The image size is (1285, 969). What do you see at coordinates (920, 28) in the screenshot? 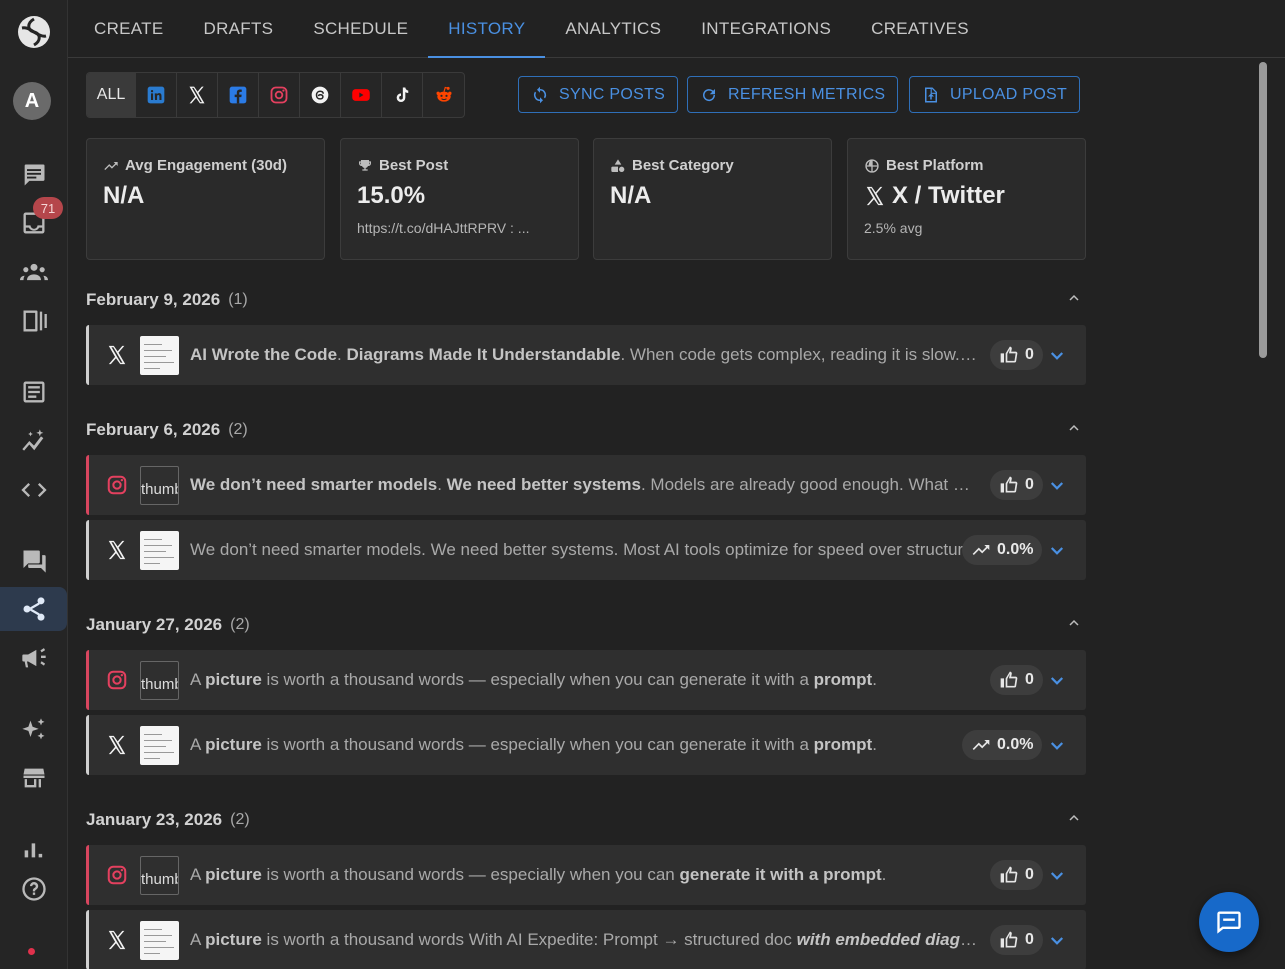
I see `tab-creatives: CREATIVES` at bounding box center [920, 28].